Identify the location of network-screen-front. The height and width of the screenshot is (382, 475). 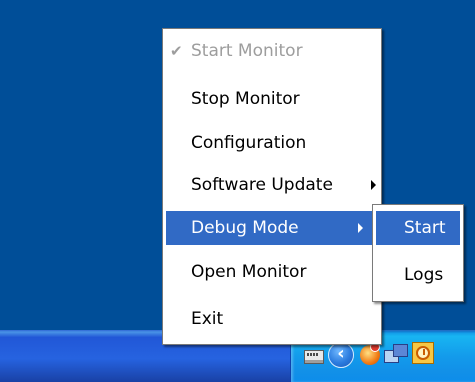
(400, 350).